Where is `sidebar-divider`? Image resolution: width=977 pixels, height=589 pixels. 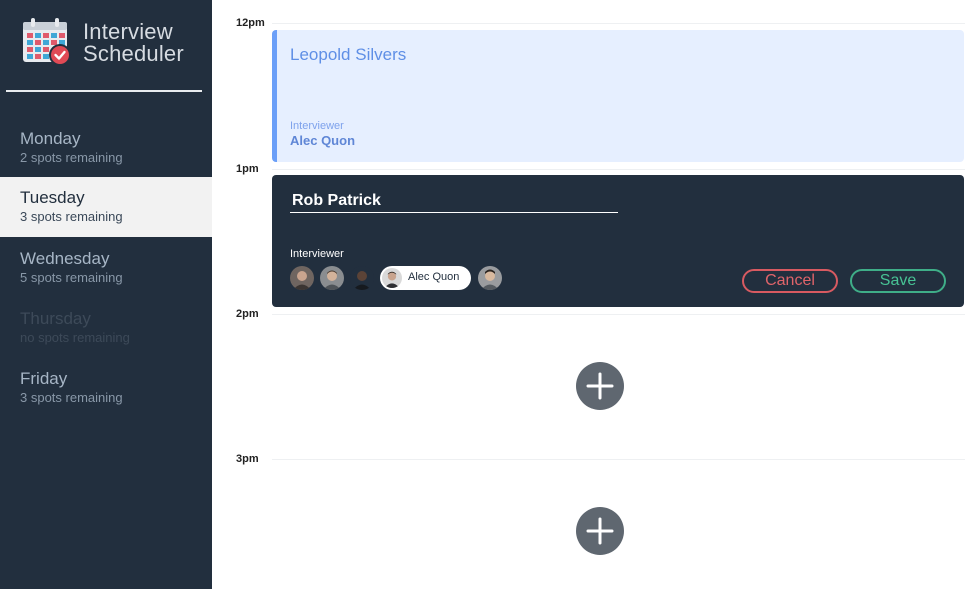 sidebar-divider is located at coordinates (104, 91).